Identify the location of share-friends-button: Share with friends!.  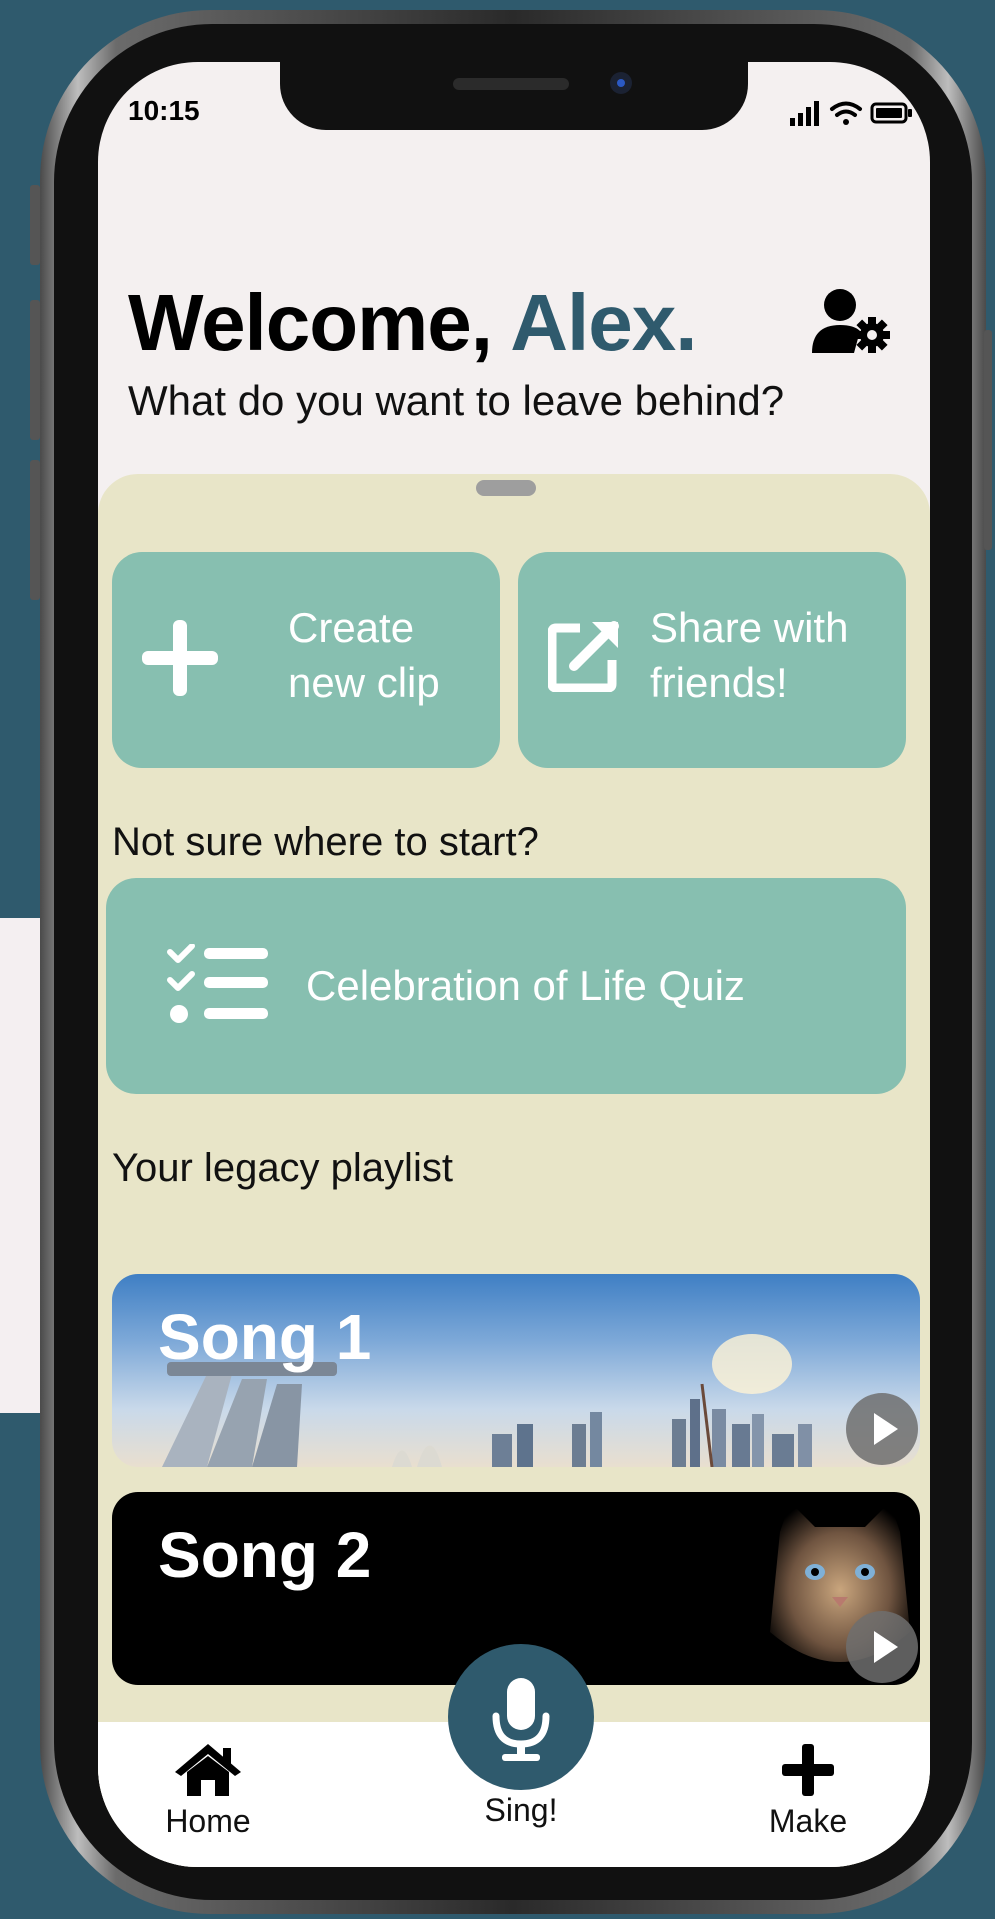
(712, 660).